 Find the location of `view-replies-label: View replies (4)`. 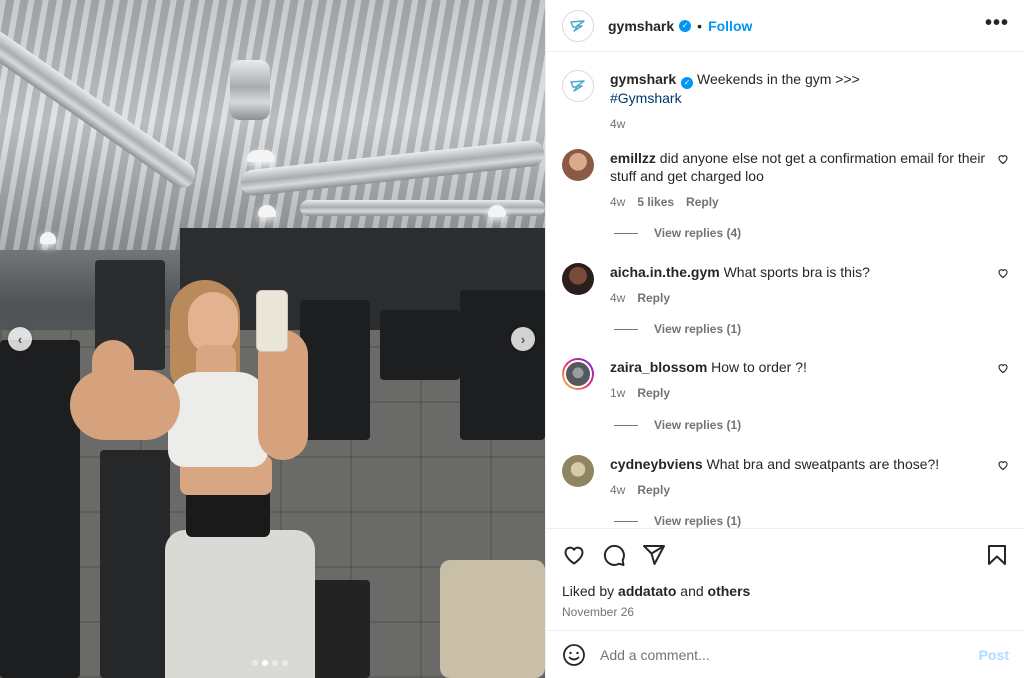

view-replies-label: View replies (4) is located at coordinates (698, 233).